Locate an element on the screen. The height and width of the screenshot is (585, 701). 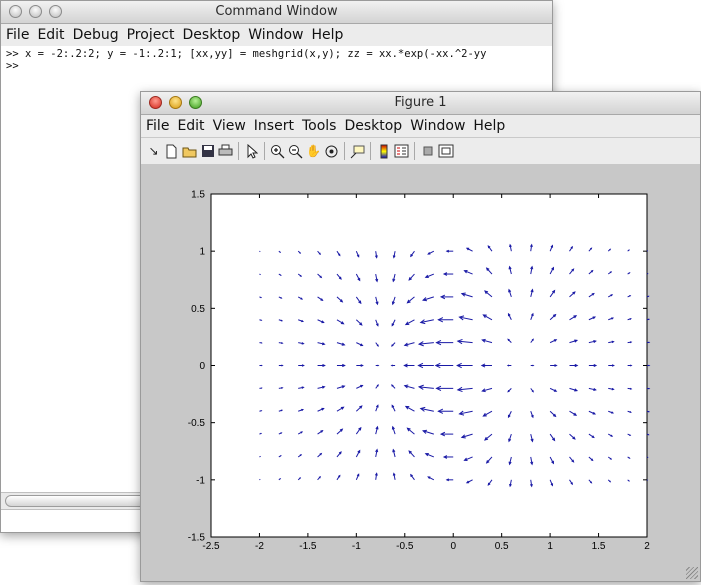
arrow-icon: ↘ is located at coordinates (153, 151).